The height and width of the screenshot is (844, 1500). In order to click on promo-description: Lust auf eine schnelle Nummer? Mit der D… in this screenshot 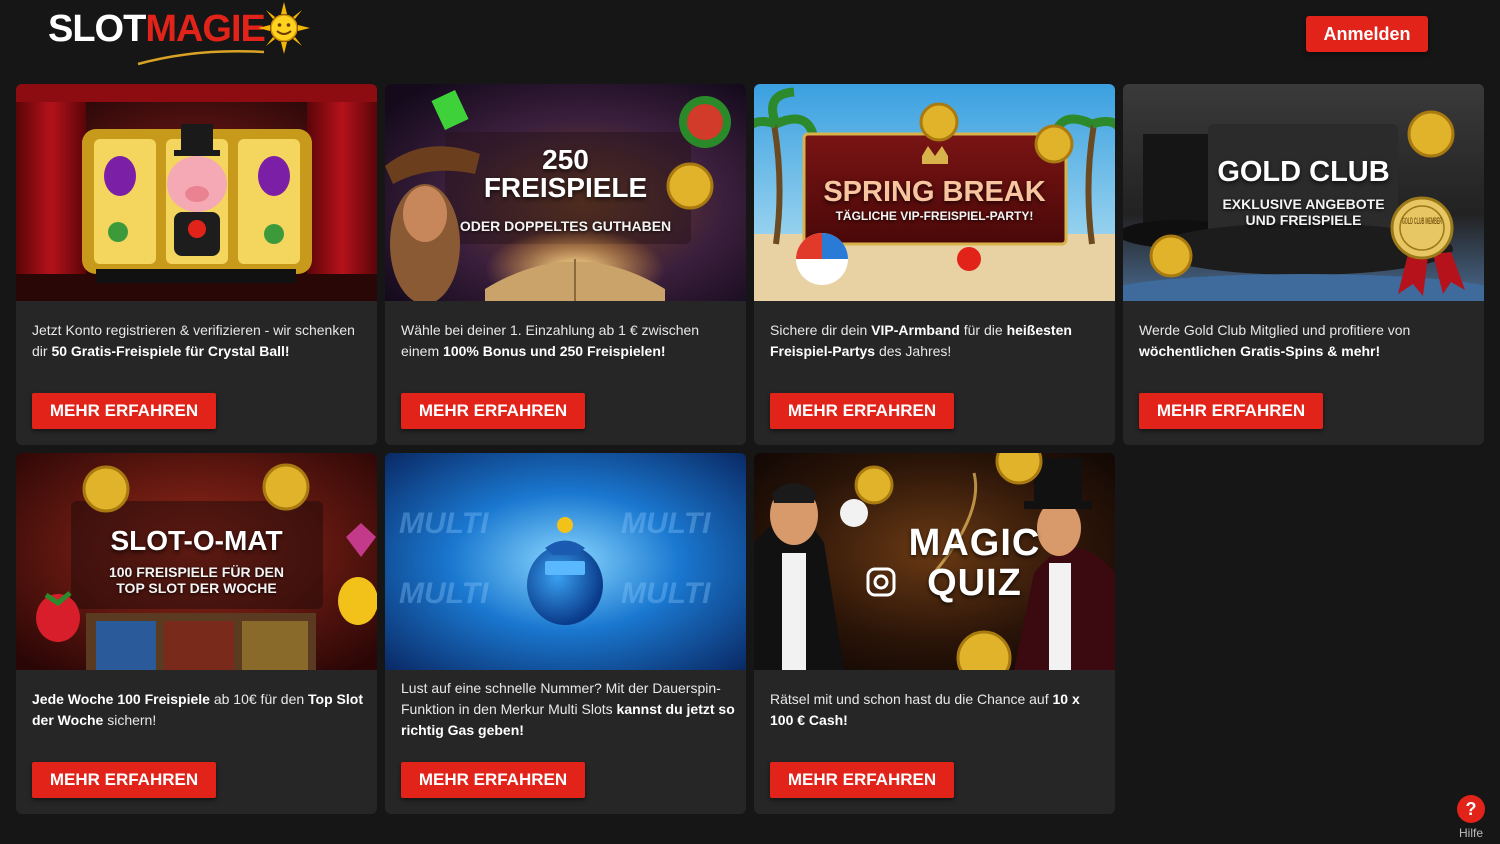, I will do `click(568, 709)`.